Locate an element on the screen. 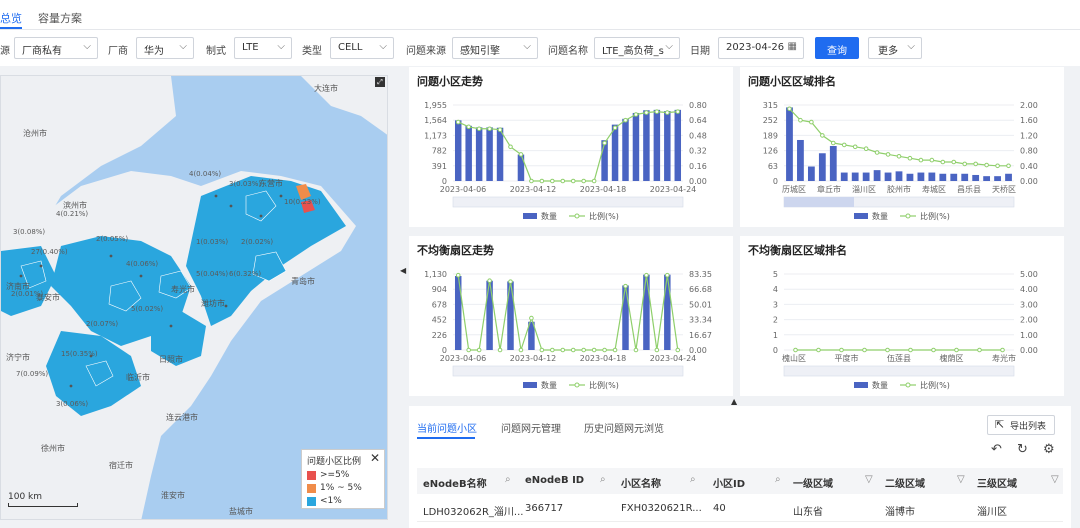  expand-icon: ⤢ is located at coordinates (380, 82).